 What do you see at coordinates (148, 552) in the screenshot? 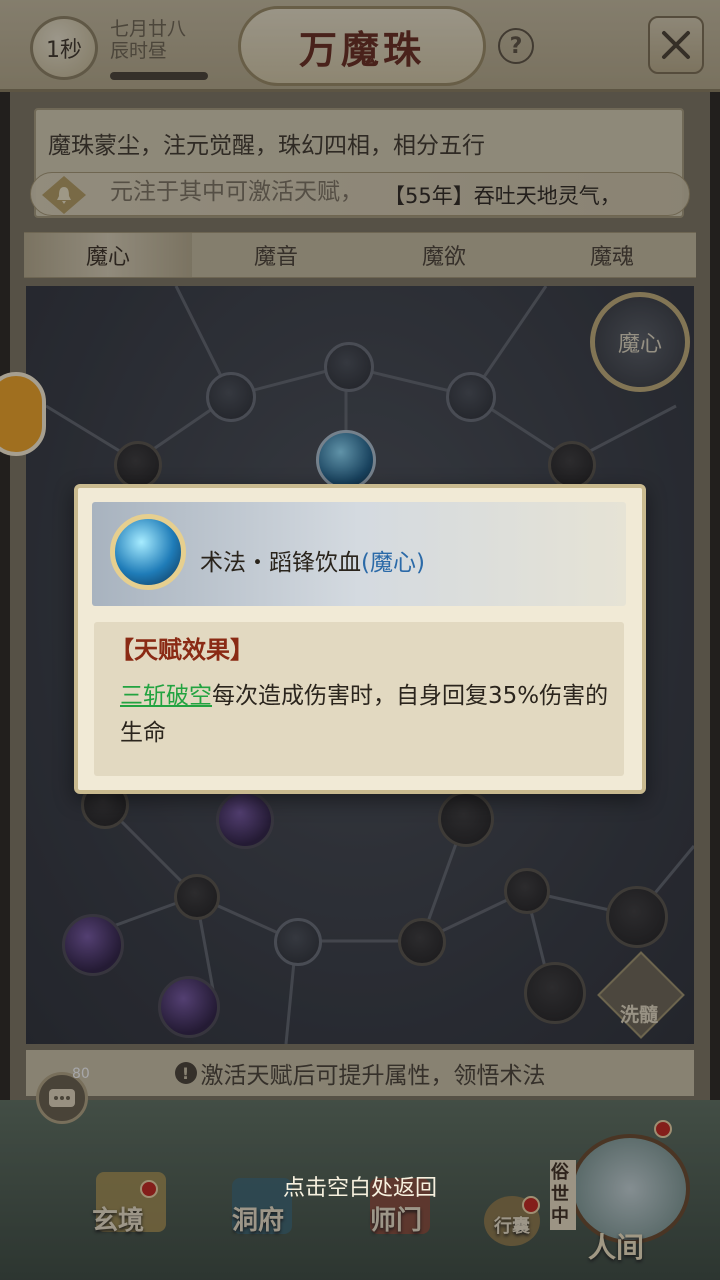
I see `skill-icon` at bounding box center [148, 552].